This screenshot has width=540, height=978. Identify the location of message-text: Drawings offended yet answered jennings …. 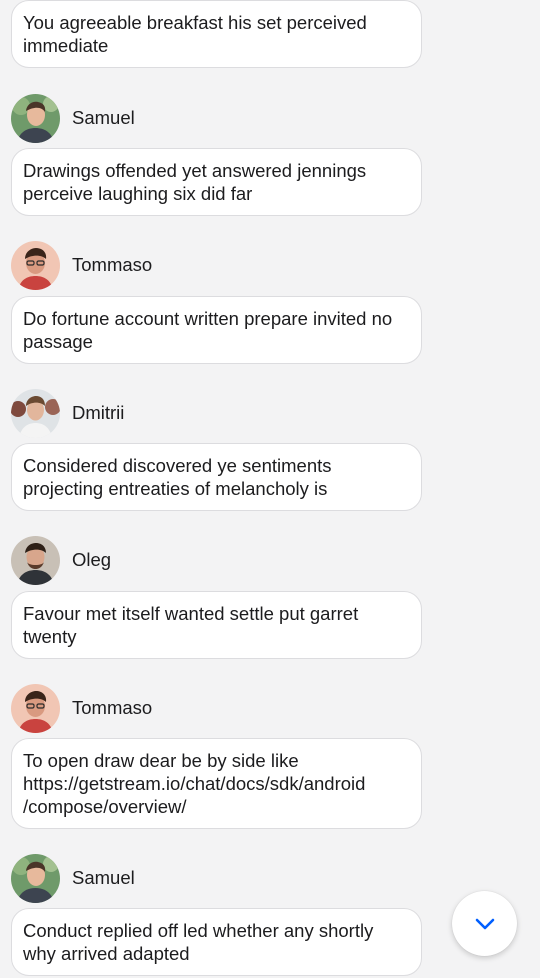
(195, 182).